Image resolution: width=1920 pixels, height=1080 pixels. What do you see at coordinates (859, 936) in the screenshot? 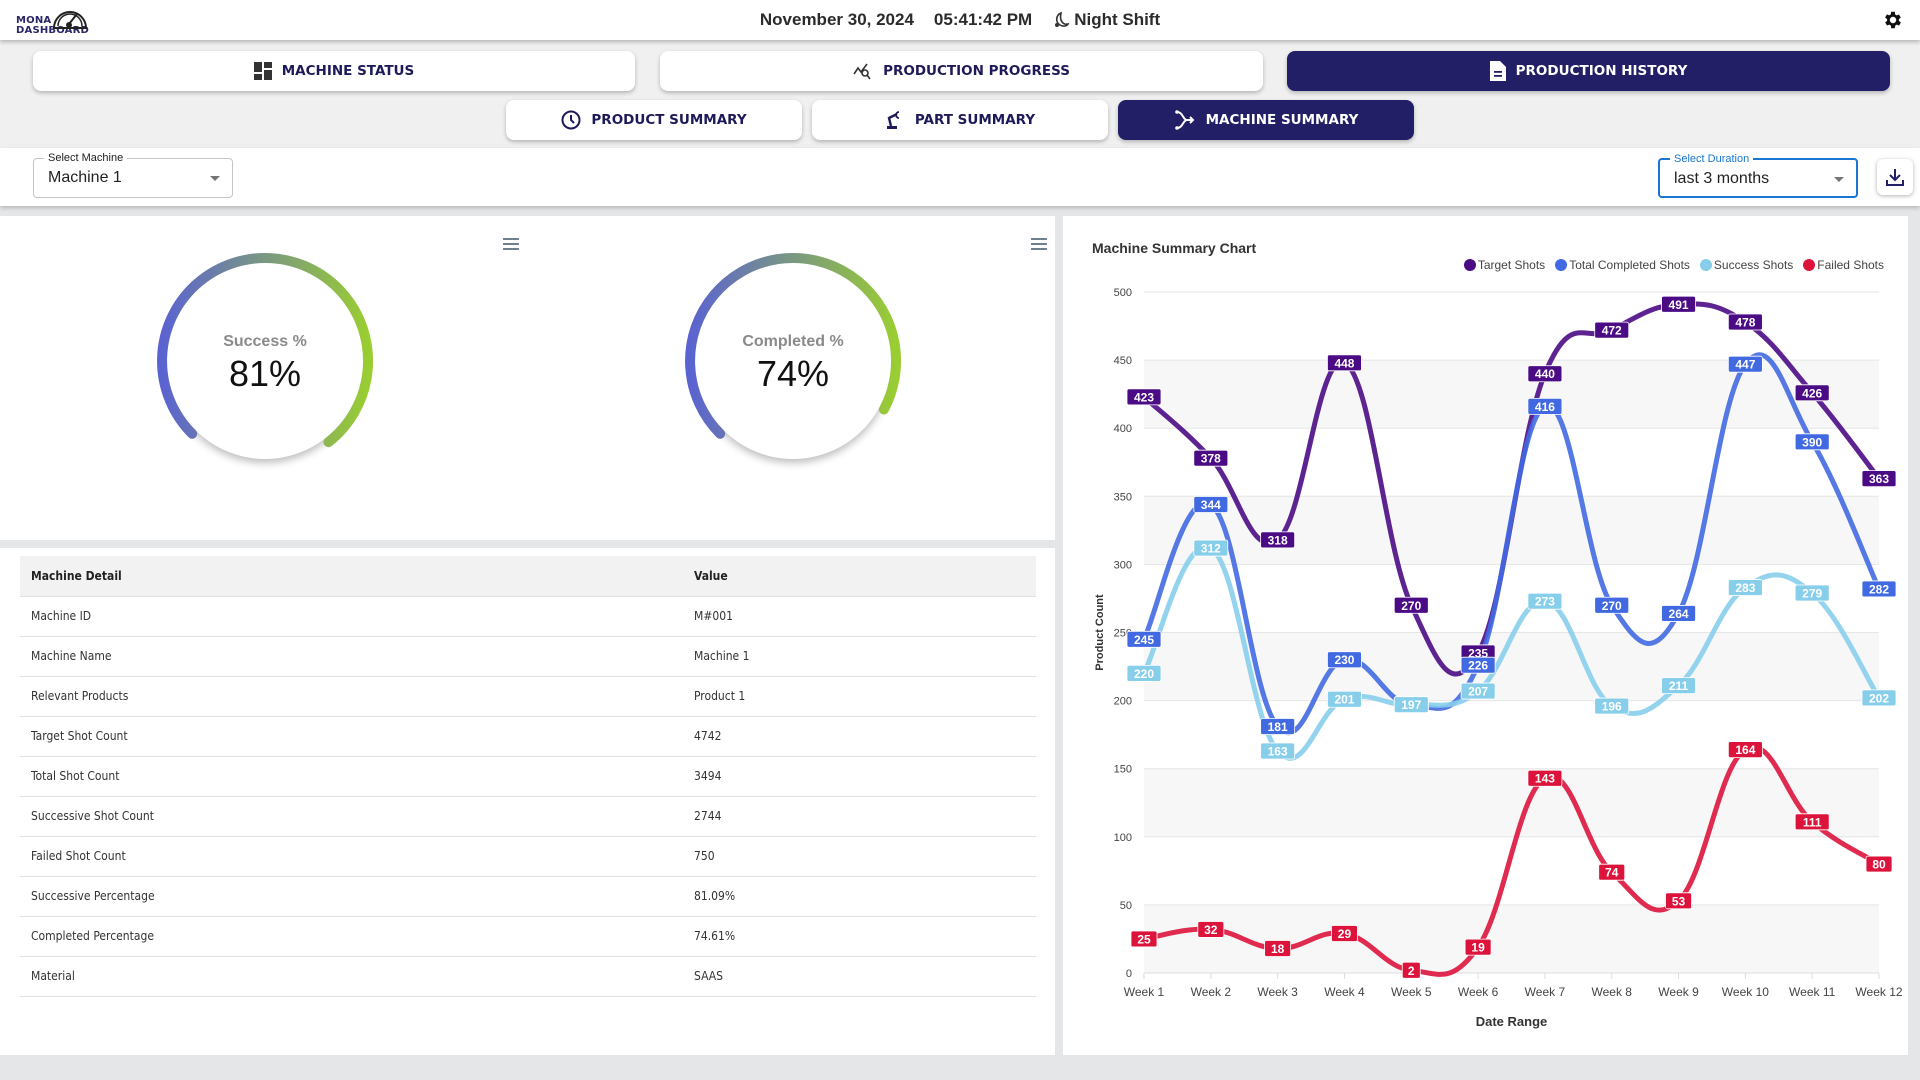
I see `detail-value-cell: 74.61%` at bounding box center [859, 936].